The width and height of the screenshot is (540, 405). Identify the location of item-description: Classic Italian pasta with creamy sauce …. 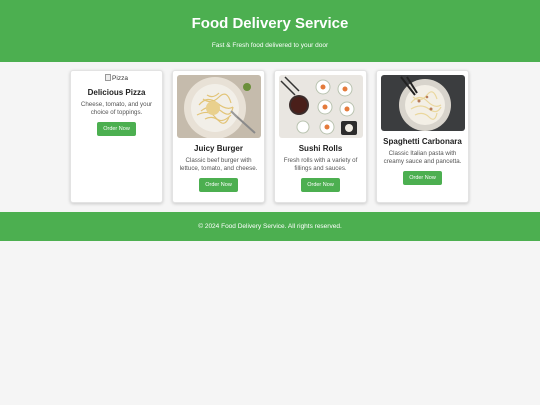
(422, 157).